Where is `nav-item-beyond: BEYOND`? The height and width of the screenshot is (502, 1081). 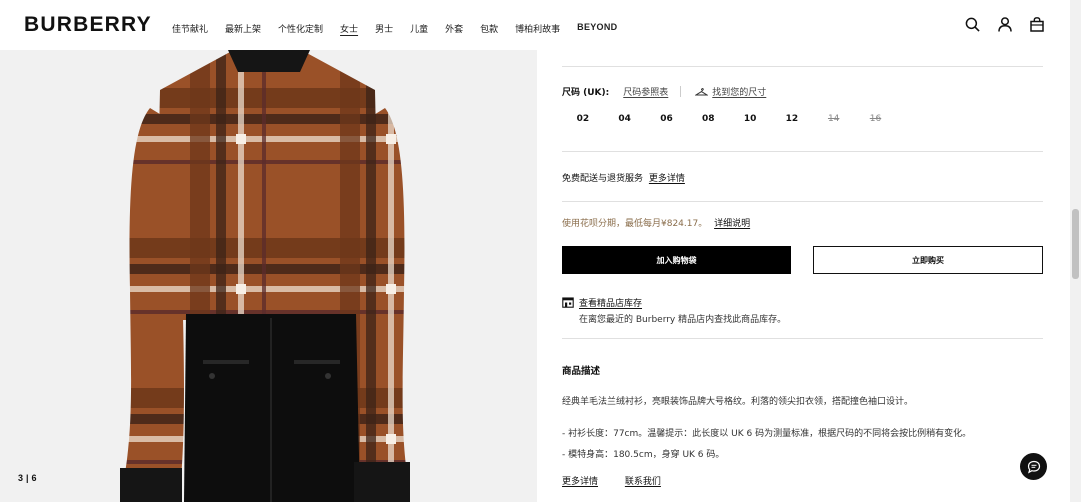 nav-item-beyond: BEYOND is located at coordinates (597, 28).